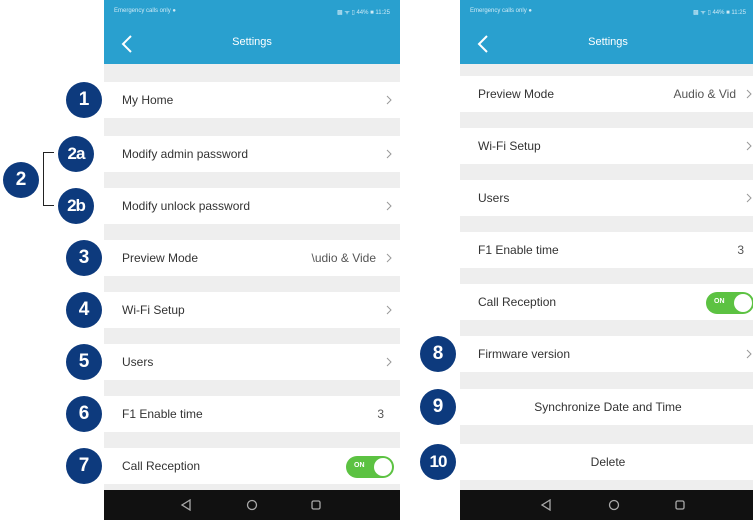 The width and height of the screenshot is (753, 520). I want to click on callout-badge-2: 2, so click(21, 180).